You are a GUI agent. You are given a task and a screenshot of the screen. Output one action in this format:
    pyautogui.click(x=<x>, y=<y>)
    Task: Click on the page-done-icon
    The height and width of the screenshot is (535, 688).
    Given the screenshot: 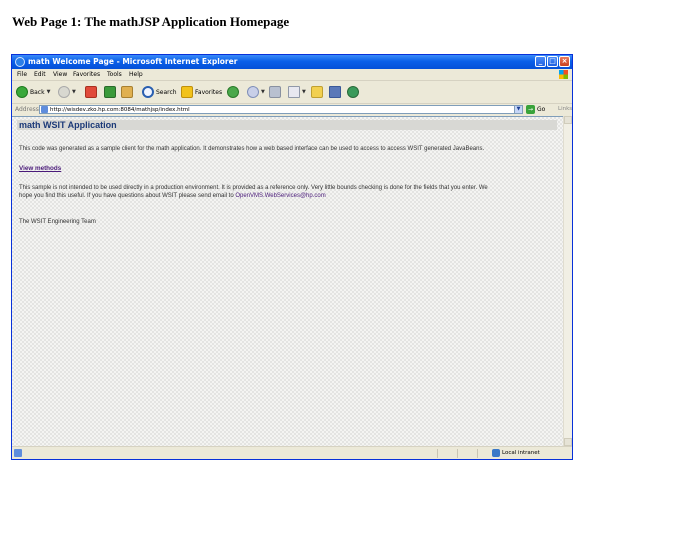 What is the action you would take?
    pyautogui.click(x=18, y=453)
    